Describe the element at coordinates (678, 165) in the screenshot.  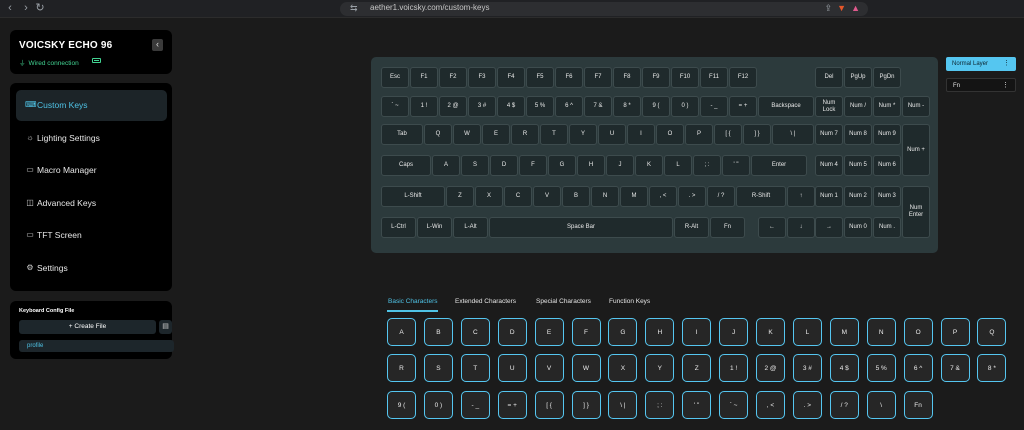
I see `key-l: L` at that location.